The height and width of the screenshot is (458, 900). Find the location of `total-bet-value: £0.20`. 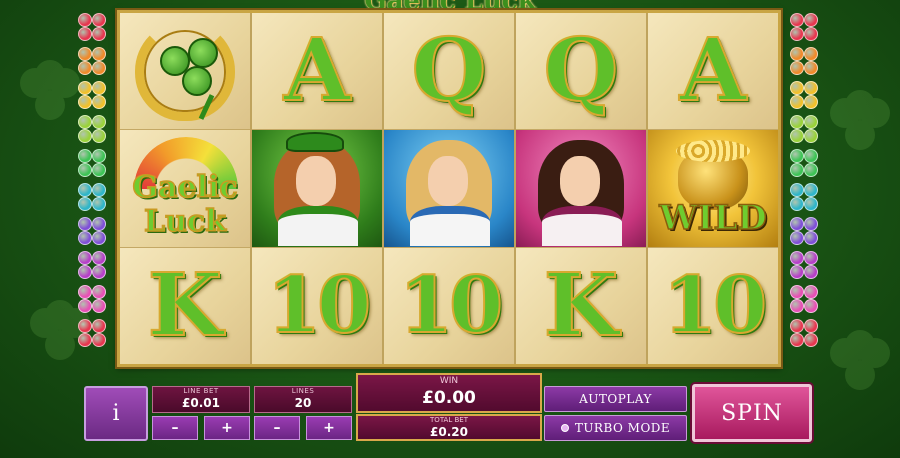

total-bet-value: £0.20 is located at coordinates (449, 432).